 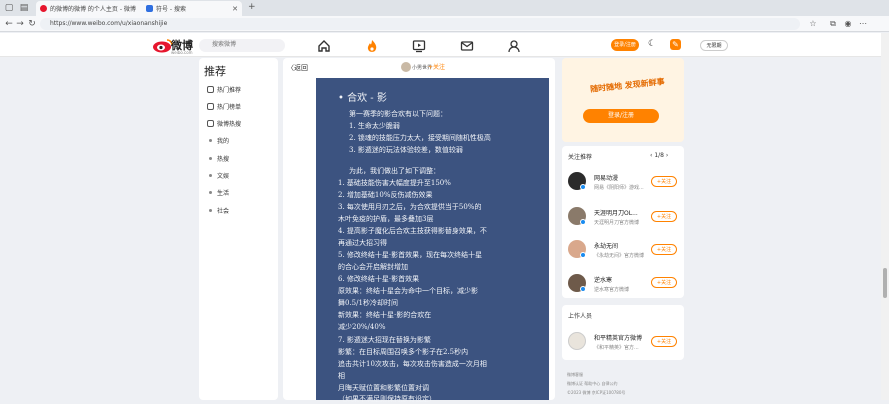 What do you see at coordinates (833, 24) in the screenshot?
I see `collections-icon: ⧉` at bounding box center [833, 24].